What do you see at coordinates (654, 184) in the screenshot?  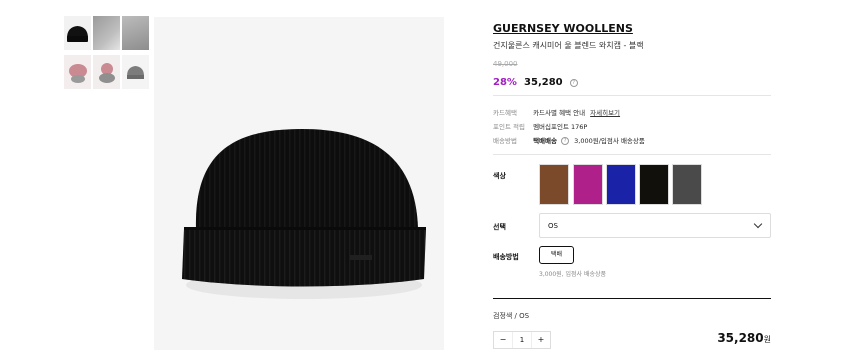 I see `color-swatch-black` at bounding box center [654, 184].